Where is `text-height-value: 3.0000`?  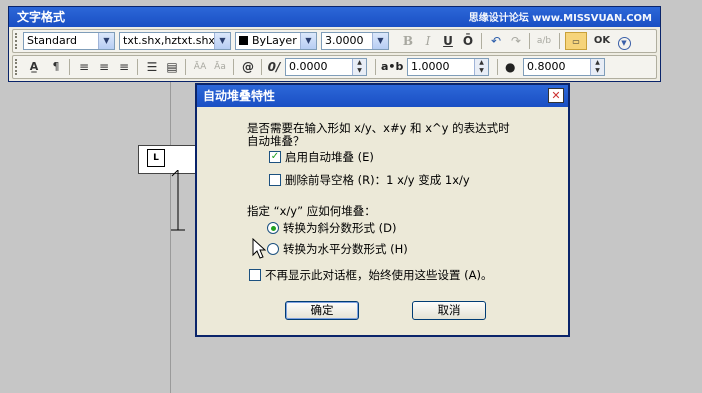 text-height-value: 3.0000 is located at coordinates (344, 40).